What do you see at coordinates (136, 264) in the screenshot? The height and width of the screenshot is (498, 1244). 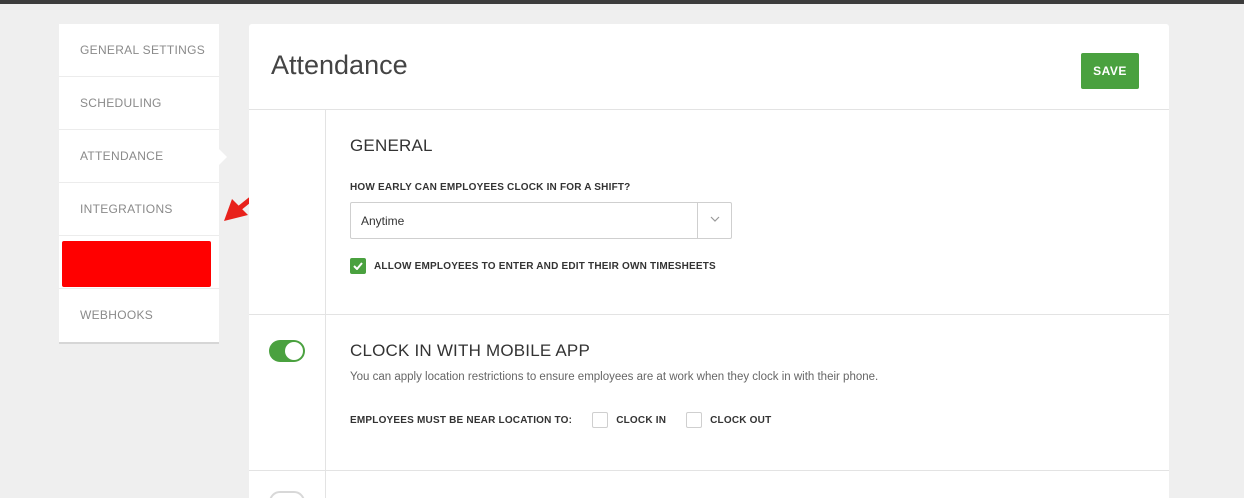 I see `redaction-box` at bounding box center [136, 264].